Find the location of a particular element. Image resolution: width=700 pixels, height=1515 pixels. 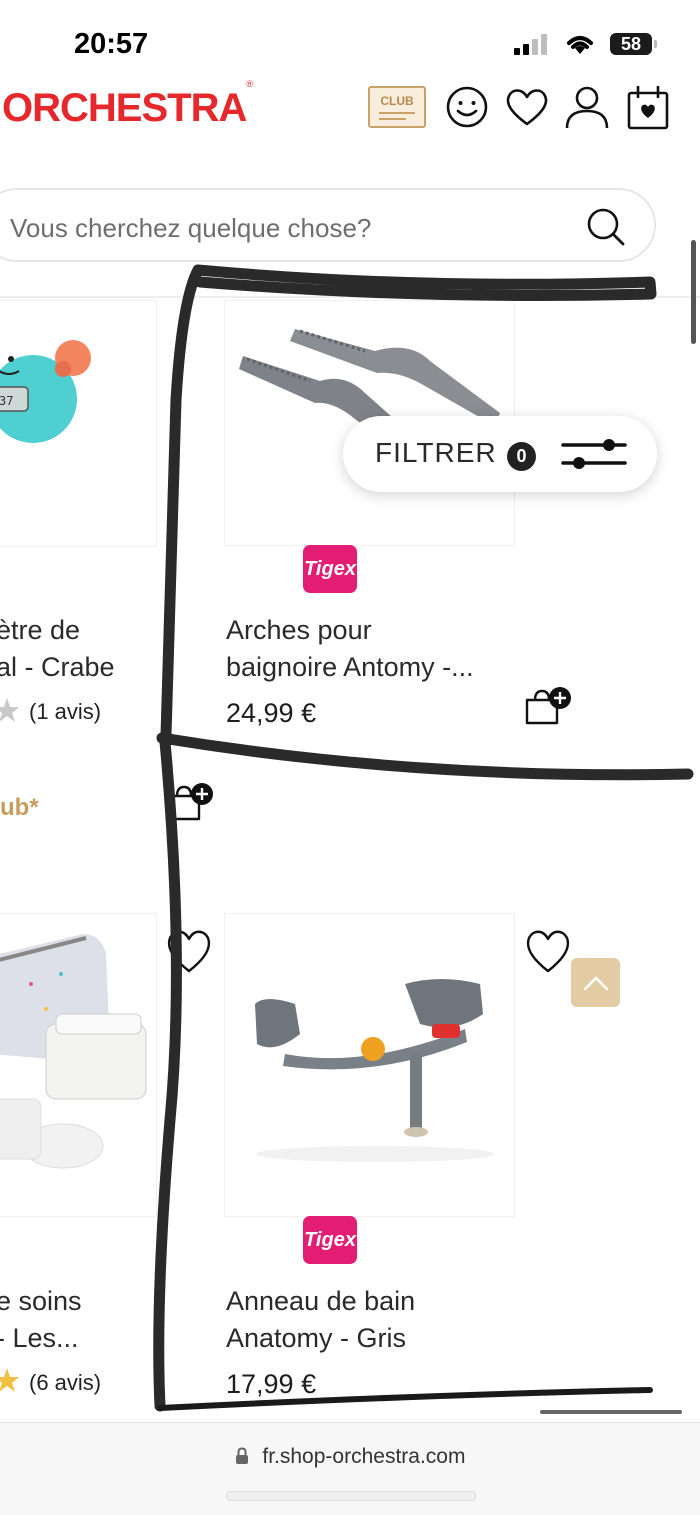

club-icon: CLUB is located at coordinates (397, 107).